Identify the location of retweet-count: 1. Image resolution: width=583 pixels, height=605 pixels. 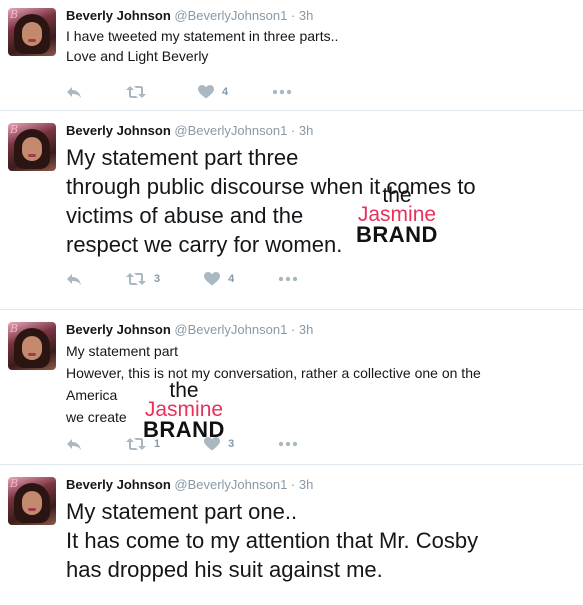
(157, 444).